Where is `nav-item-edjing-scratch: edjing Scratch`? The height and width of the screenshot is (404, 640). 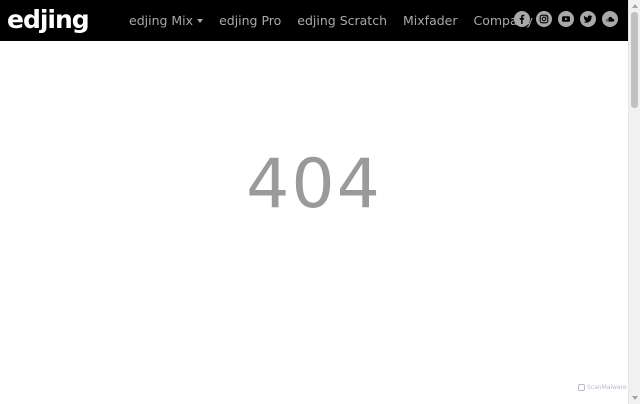 nav-item-edjing-scratch: edjing Scratch is located at coordinates (342, 20).